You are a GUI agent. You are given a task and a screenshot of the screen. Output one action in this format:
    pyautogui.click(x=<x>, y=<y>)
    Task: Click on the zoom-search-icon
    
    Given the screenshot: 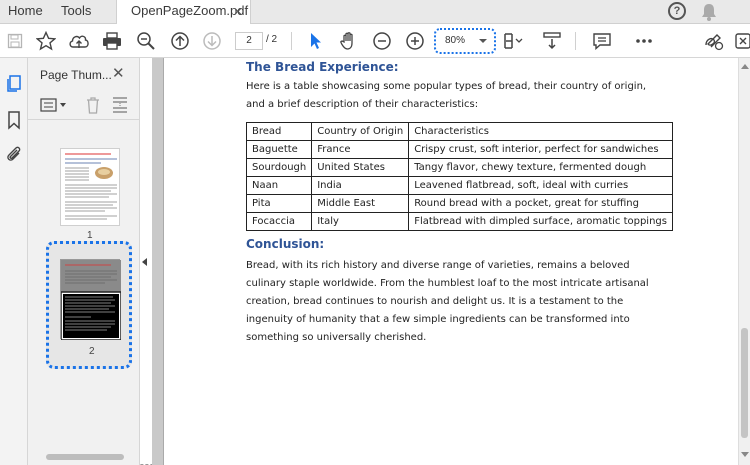 What is the action you would take?
    pyautogui.click(x=146, y=41)
    